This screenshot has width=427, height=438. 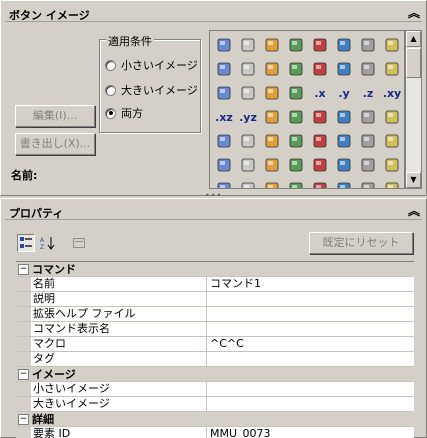 What do you see at coordinates (215, 419) in the screenshot?
I see `category-row: − 詳細` at bounding box center [215, 419].